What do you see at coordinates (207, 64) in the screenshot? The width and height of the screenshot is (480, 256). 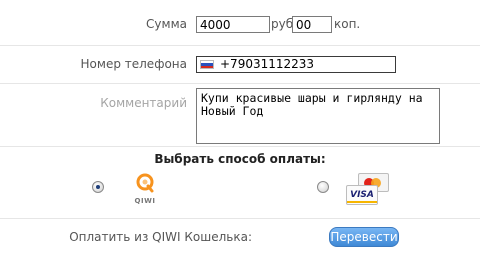 I see `russia-flag-icon` at bounding box center [207, 64].